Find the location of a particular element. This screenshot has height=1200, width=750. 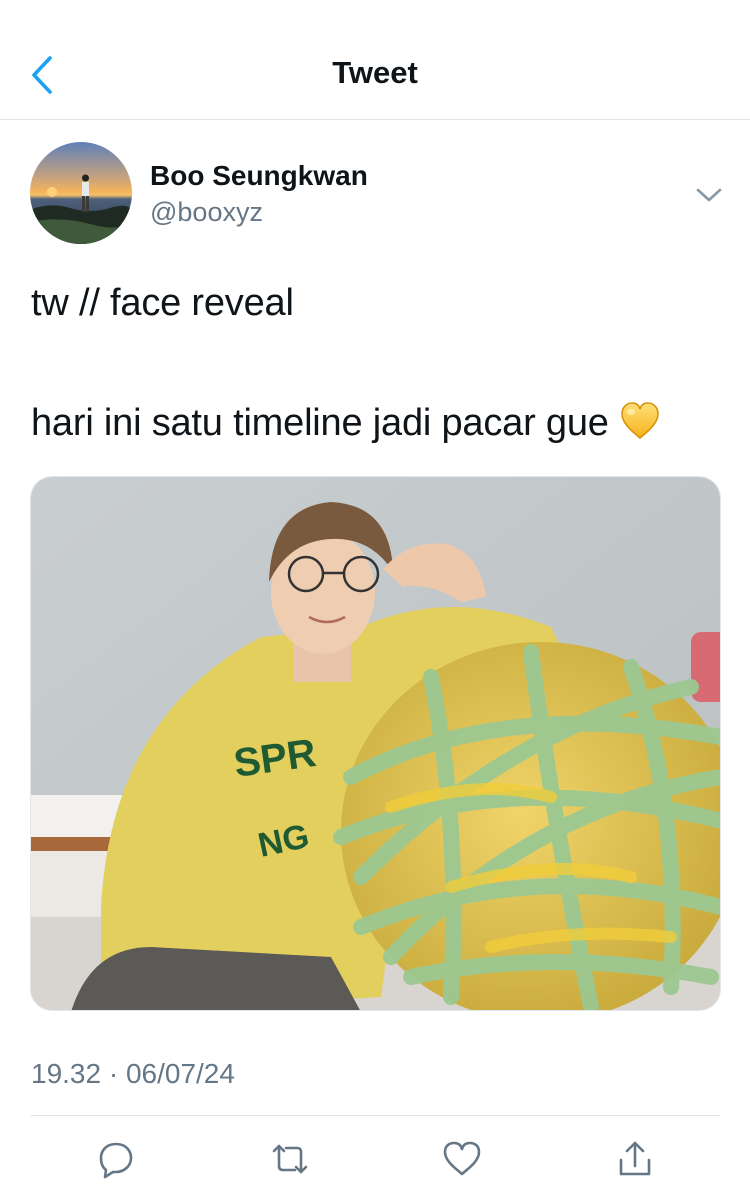

avatar-image is located at coordinates (81, 193).